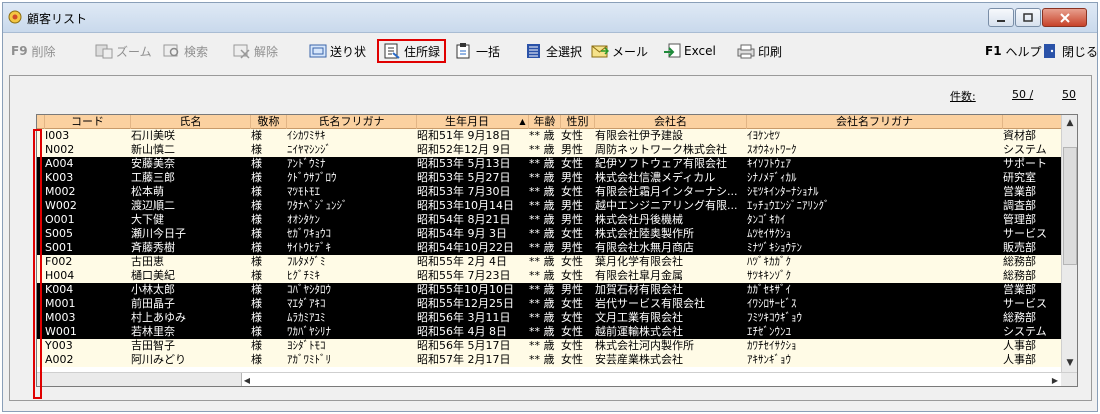  What do you see at coordinates (1049, 51) in the screenshot?
I see `exit-door-icon` at bounding box center [1049, 51].